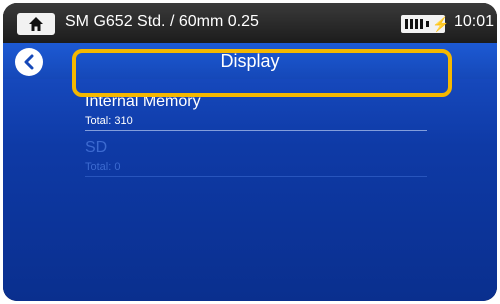 The height and width of the screenshot is (304, 500). I want to click on list-item-internal-memory: Internal Memory Total: 310, so click(256, 111).